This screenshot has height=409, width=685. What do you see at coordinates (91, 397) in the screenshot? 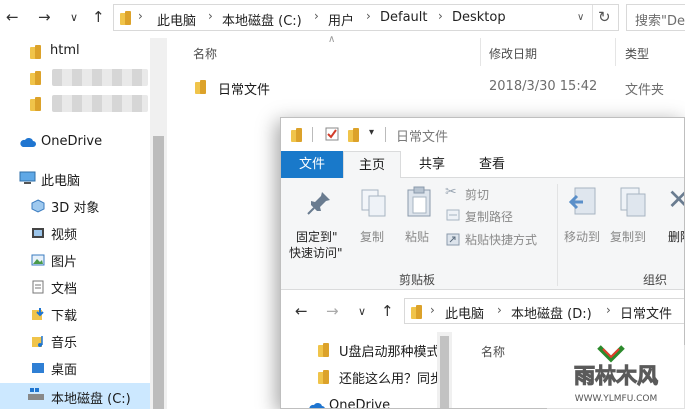
I see `sidebar-item-drive-c: 本地磁盘 (C:)` at bounding box center [91, 397].